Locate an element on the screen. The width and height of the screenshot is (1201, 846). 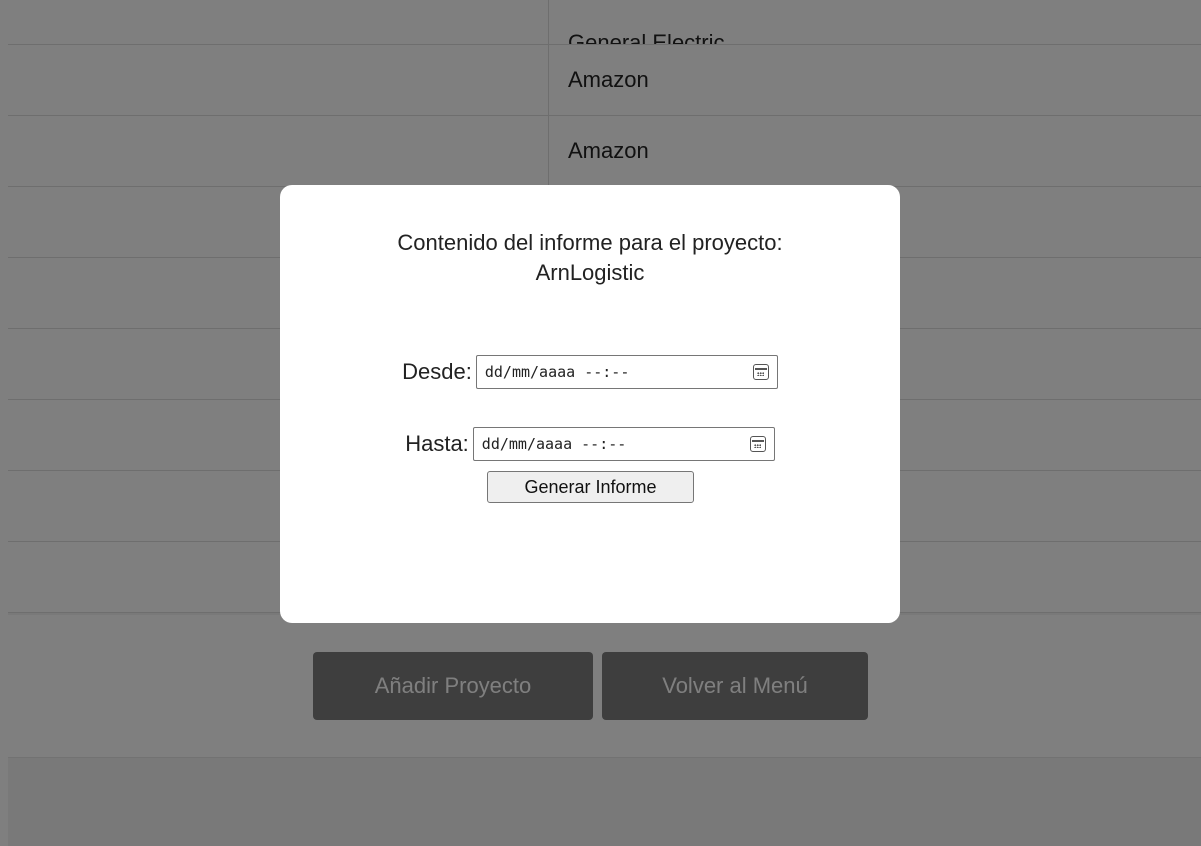
from-field-row: Desde: dd/mm/aaaa --:-- is located at coordinates (590, 372).